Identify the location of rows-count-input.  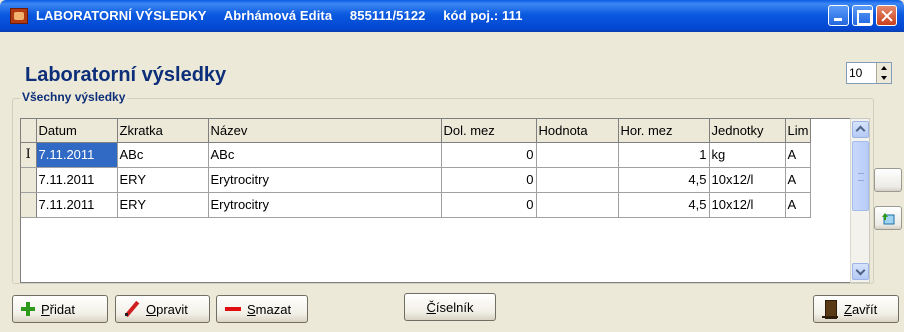
(862, 73).